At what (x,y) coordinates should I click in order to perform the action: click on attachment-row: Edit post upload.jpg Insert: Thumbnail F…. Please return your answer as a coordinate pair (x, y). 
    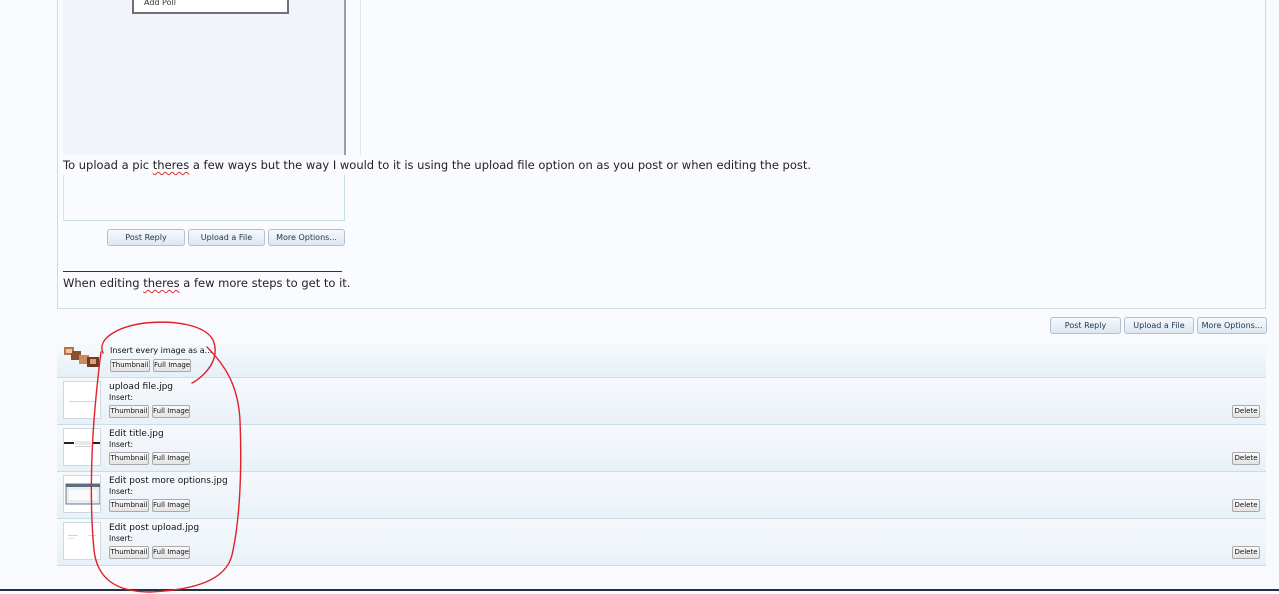
    Looking at the image, I should click on (661, 542).